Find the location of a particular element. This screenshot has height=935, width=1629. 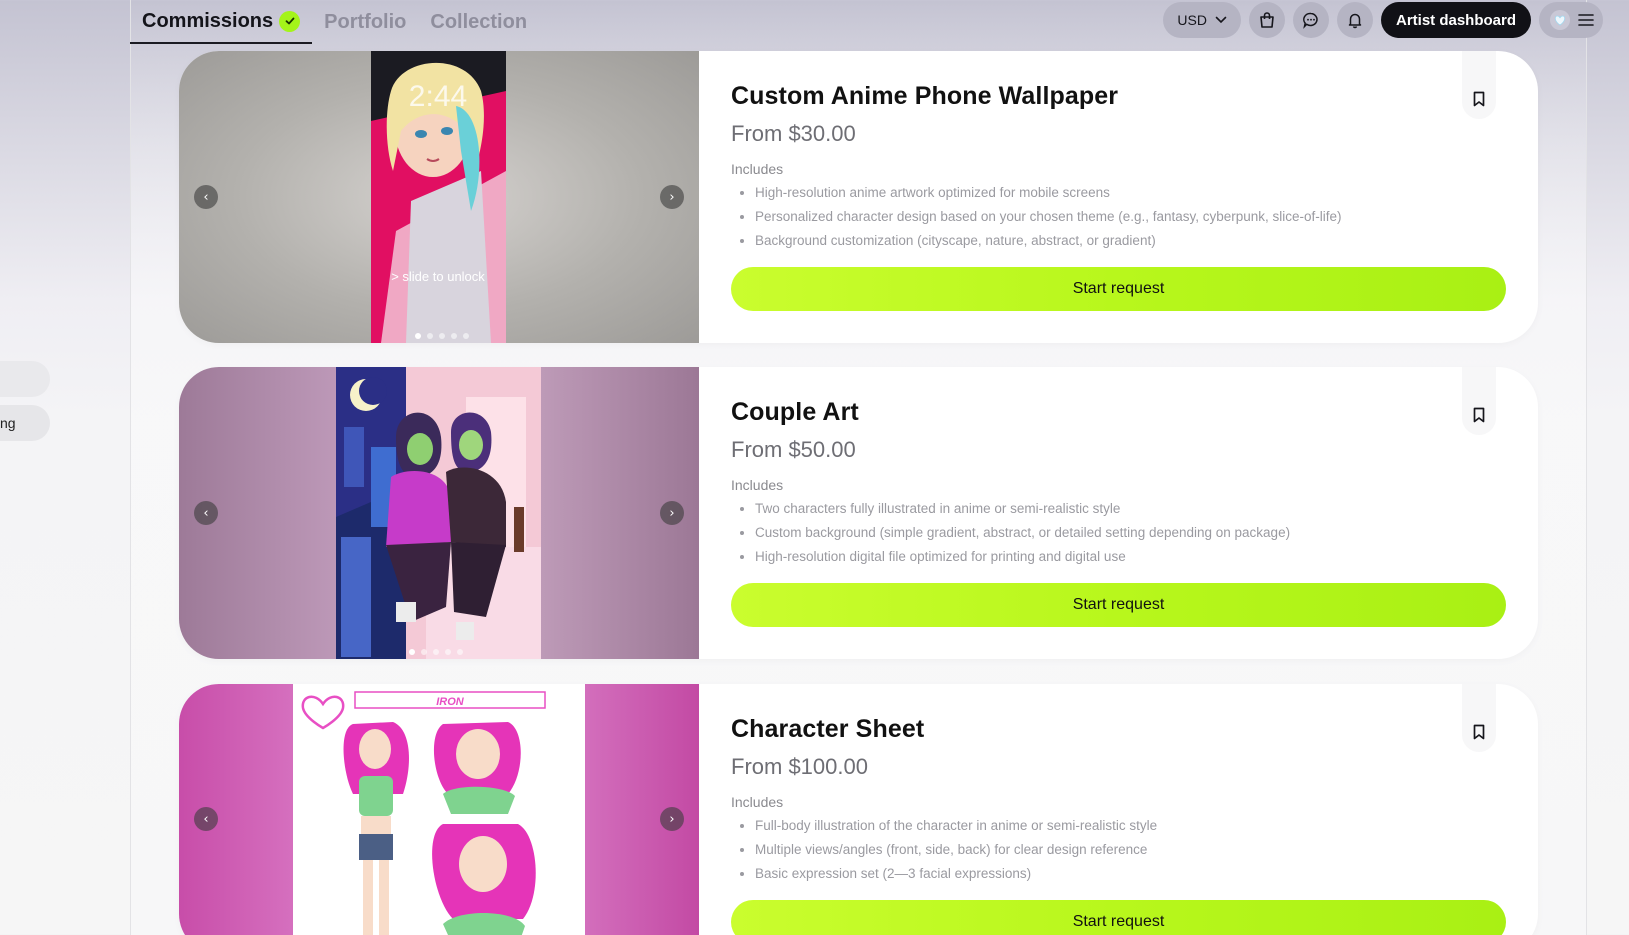

image-carousel: IRON ‹ › is located at coordinates (439, 809).